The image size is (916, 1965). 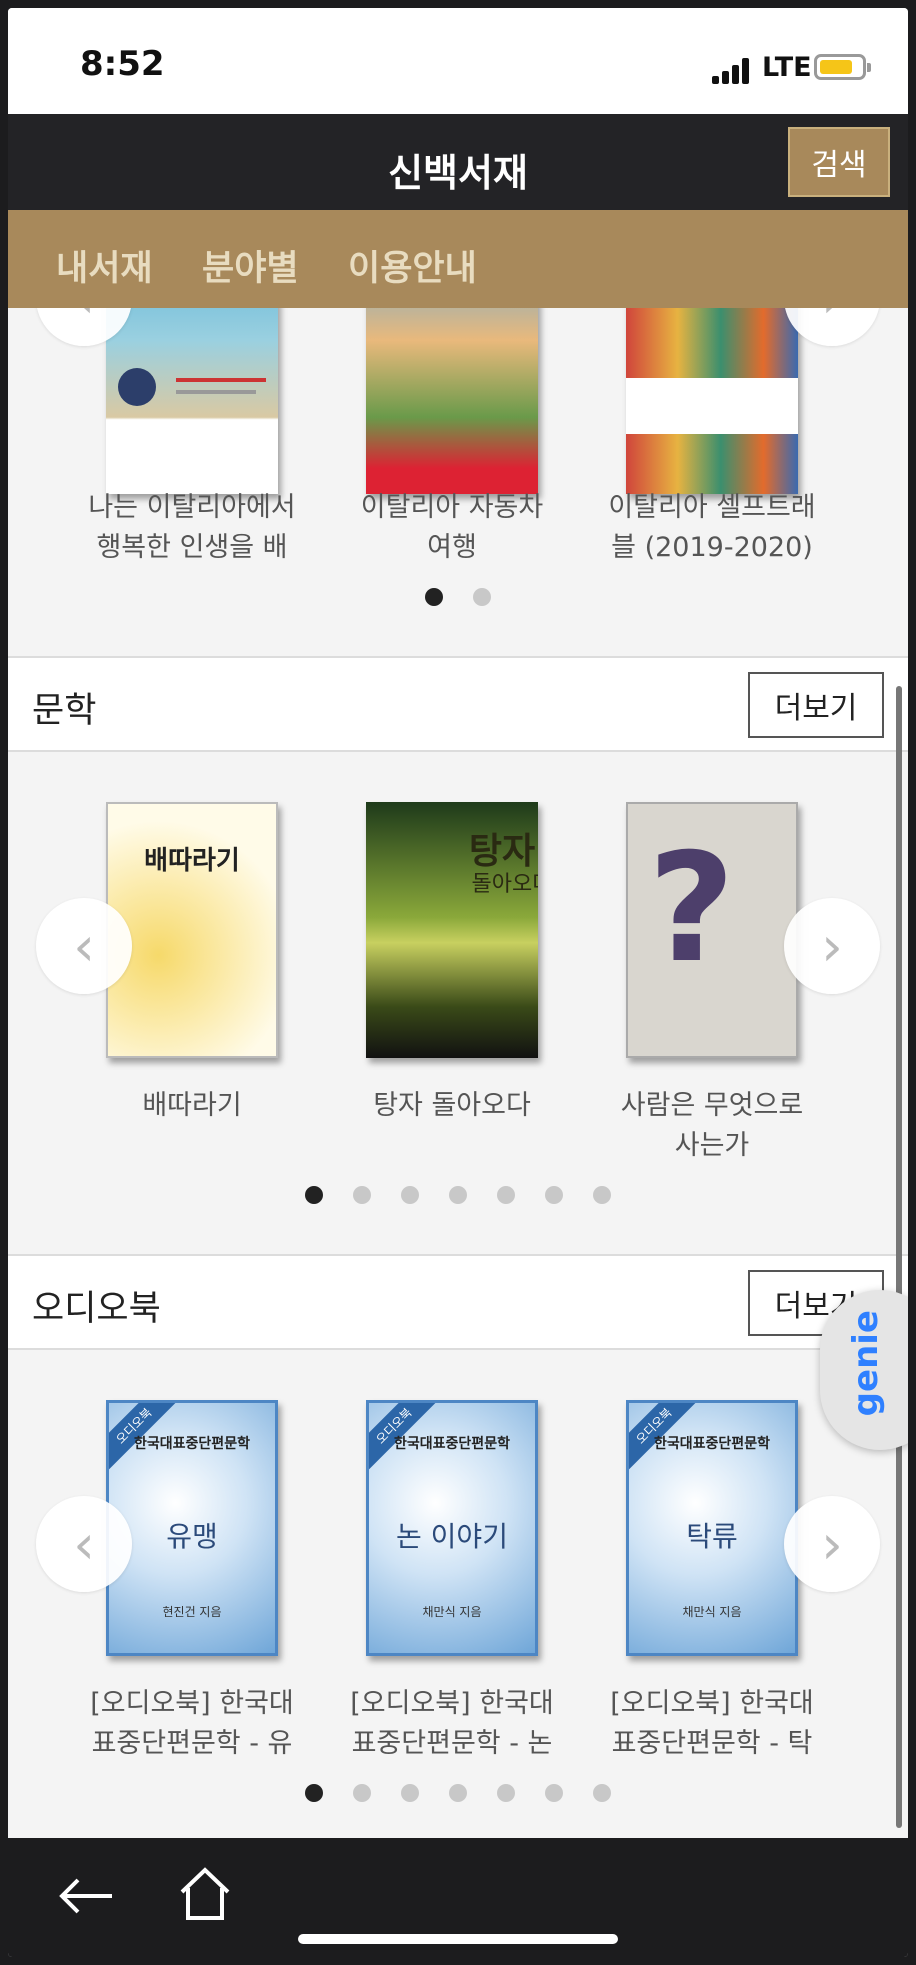 What do you see at coordinates (96, 1309) in the screenshot?
I see `section-title: 오디오북` at bounding box center [96, 1309].